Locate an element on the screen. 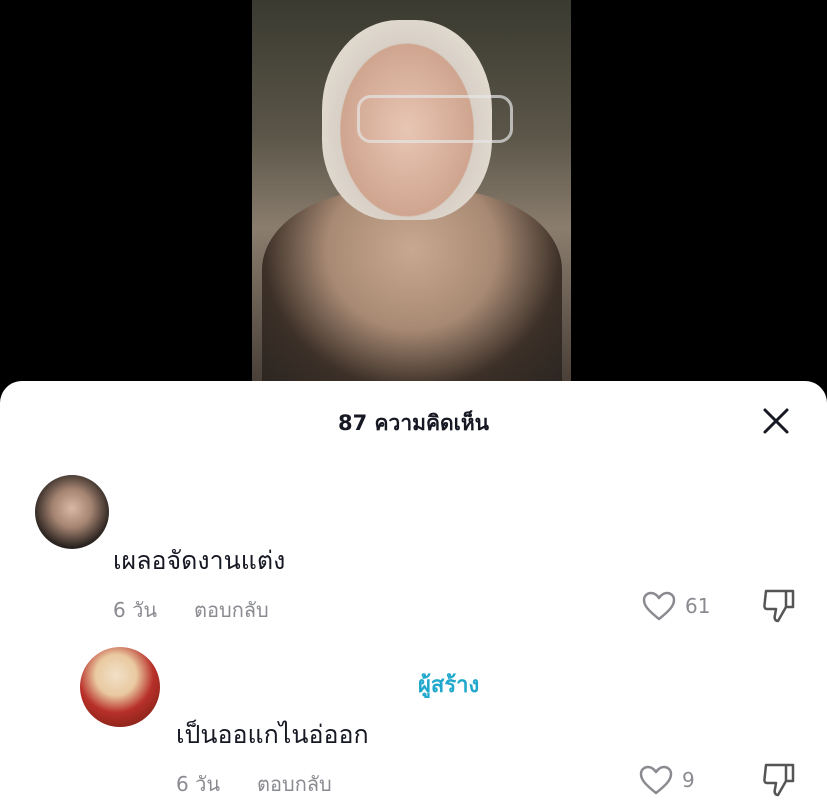 The image size is (827, 810). like-button: 61 is located at coordinates (675, 606).